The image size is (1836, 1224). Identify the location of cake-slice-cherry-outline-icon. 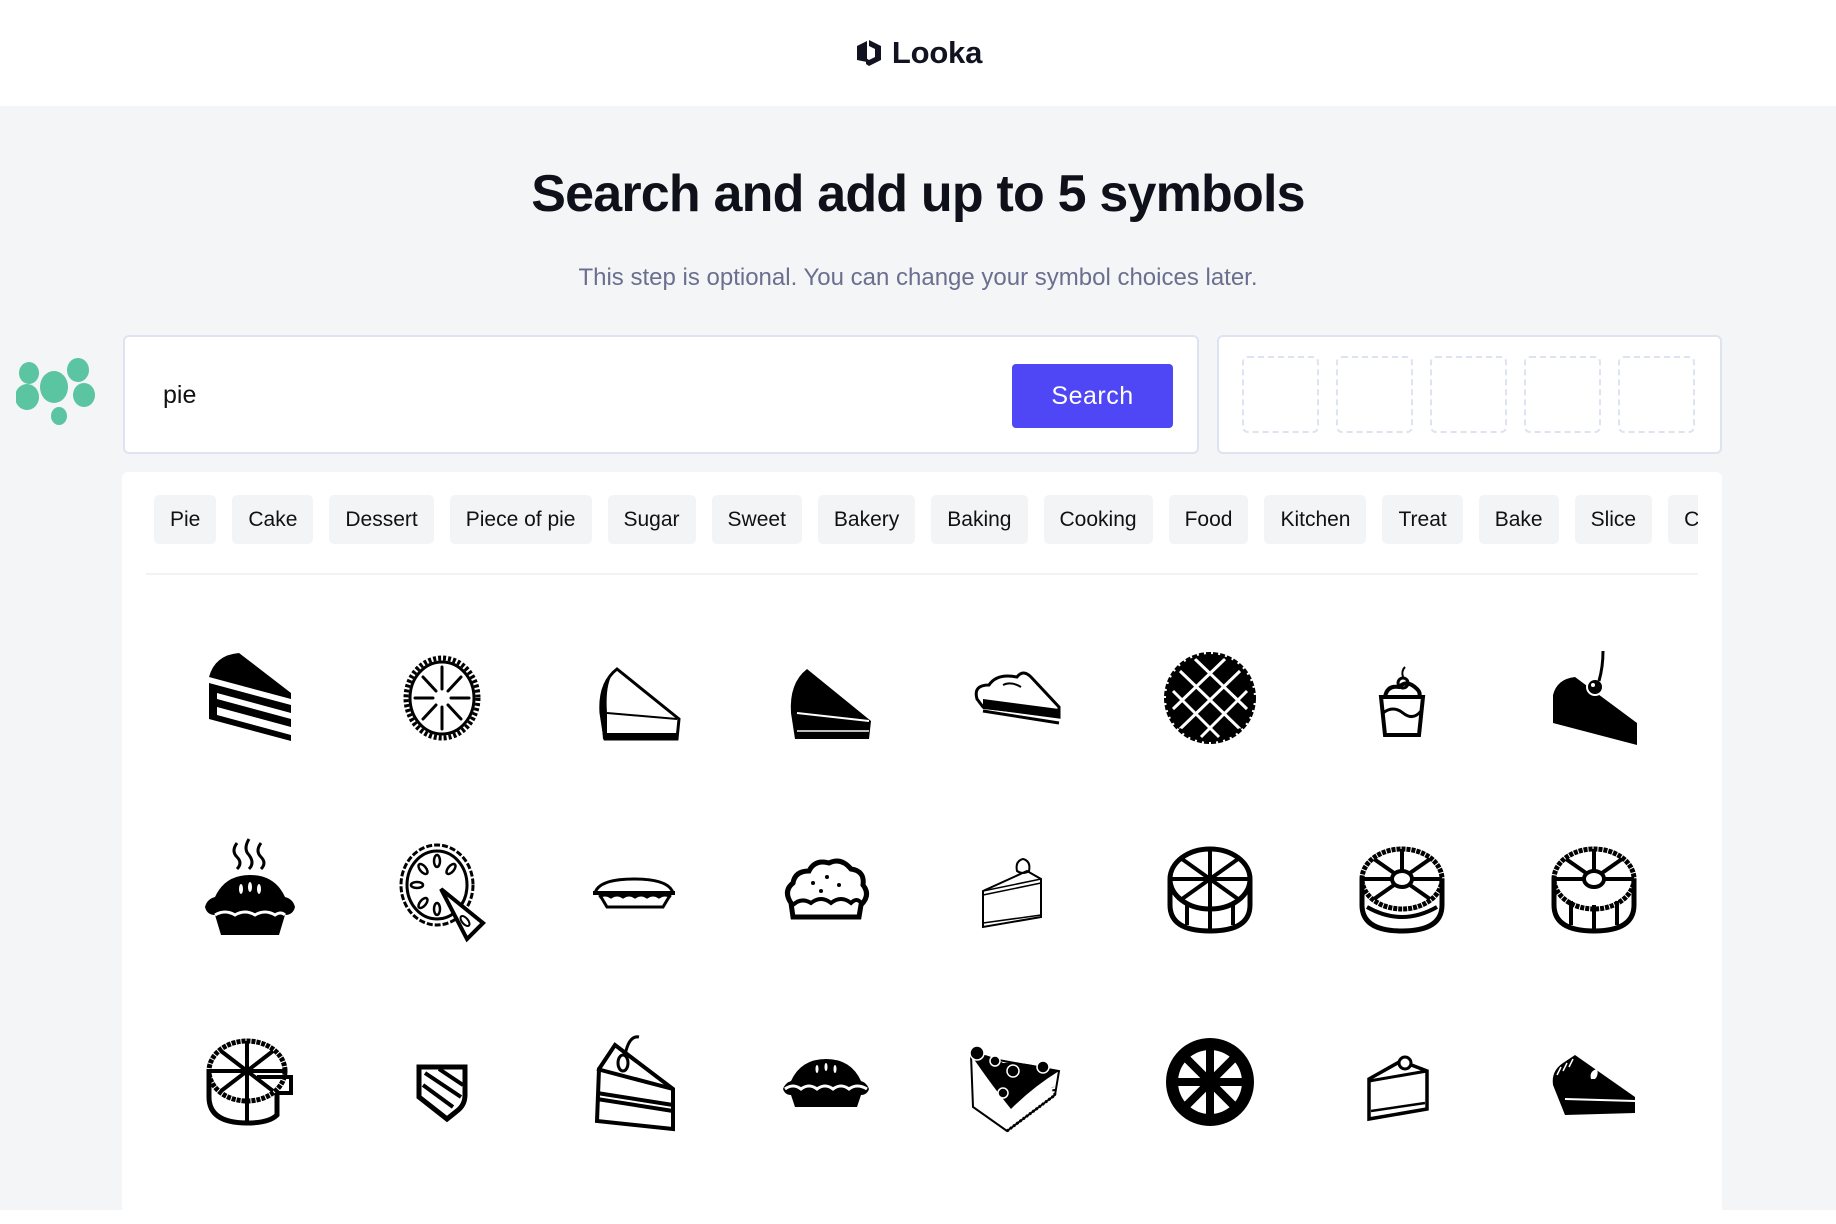
(1398, 1088).